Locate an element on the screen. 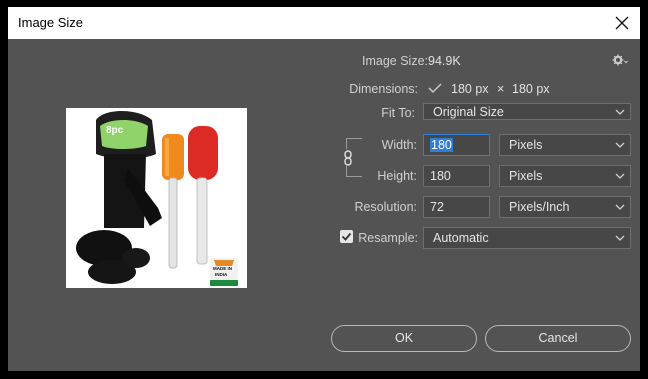 The height and width of the screenshot is (379, 648). image-preview is located at coordinates (156, 198).